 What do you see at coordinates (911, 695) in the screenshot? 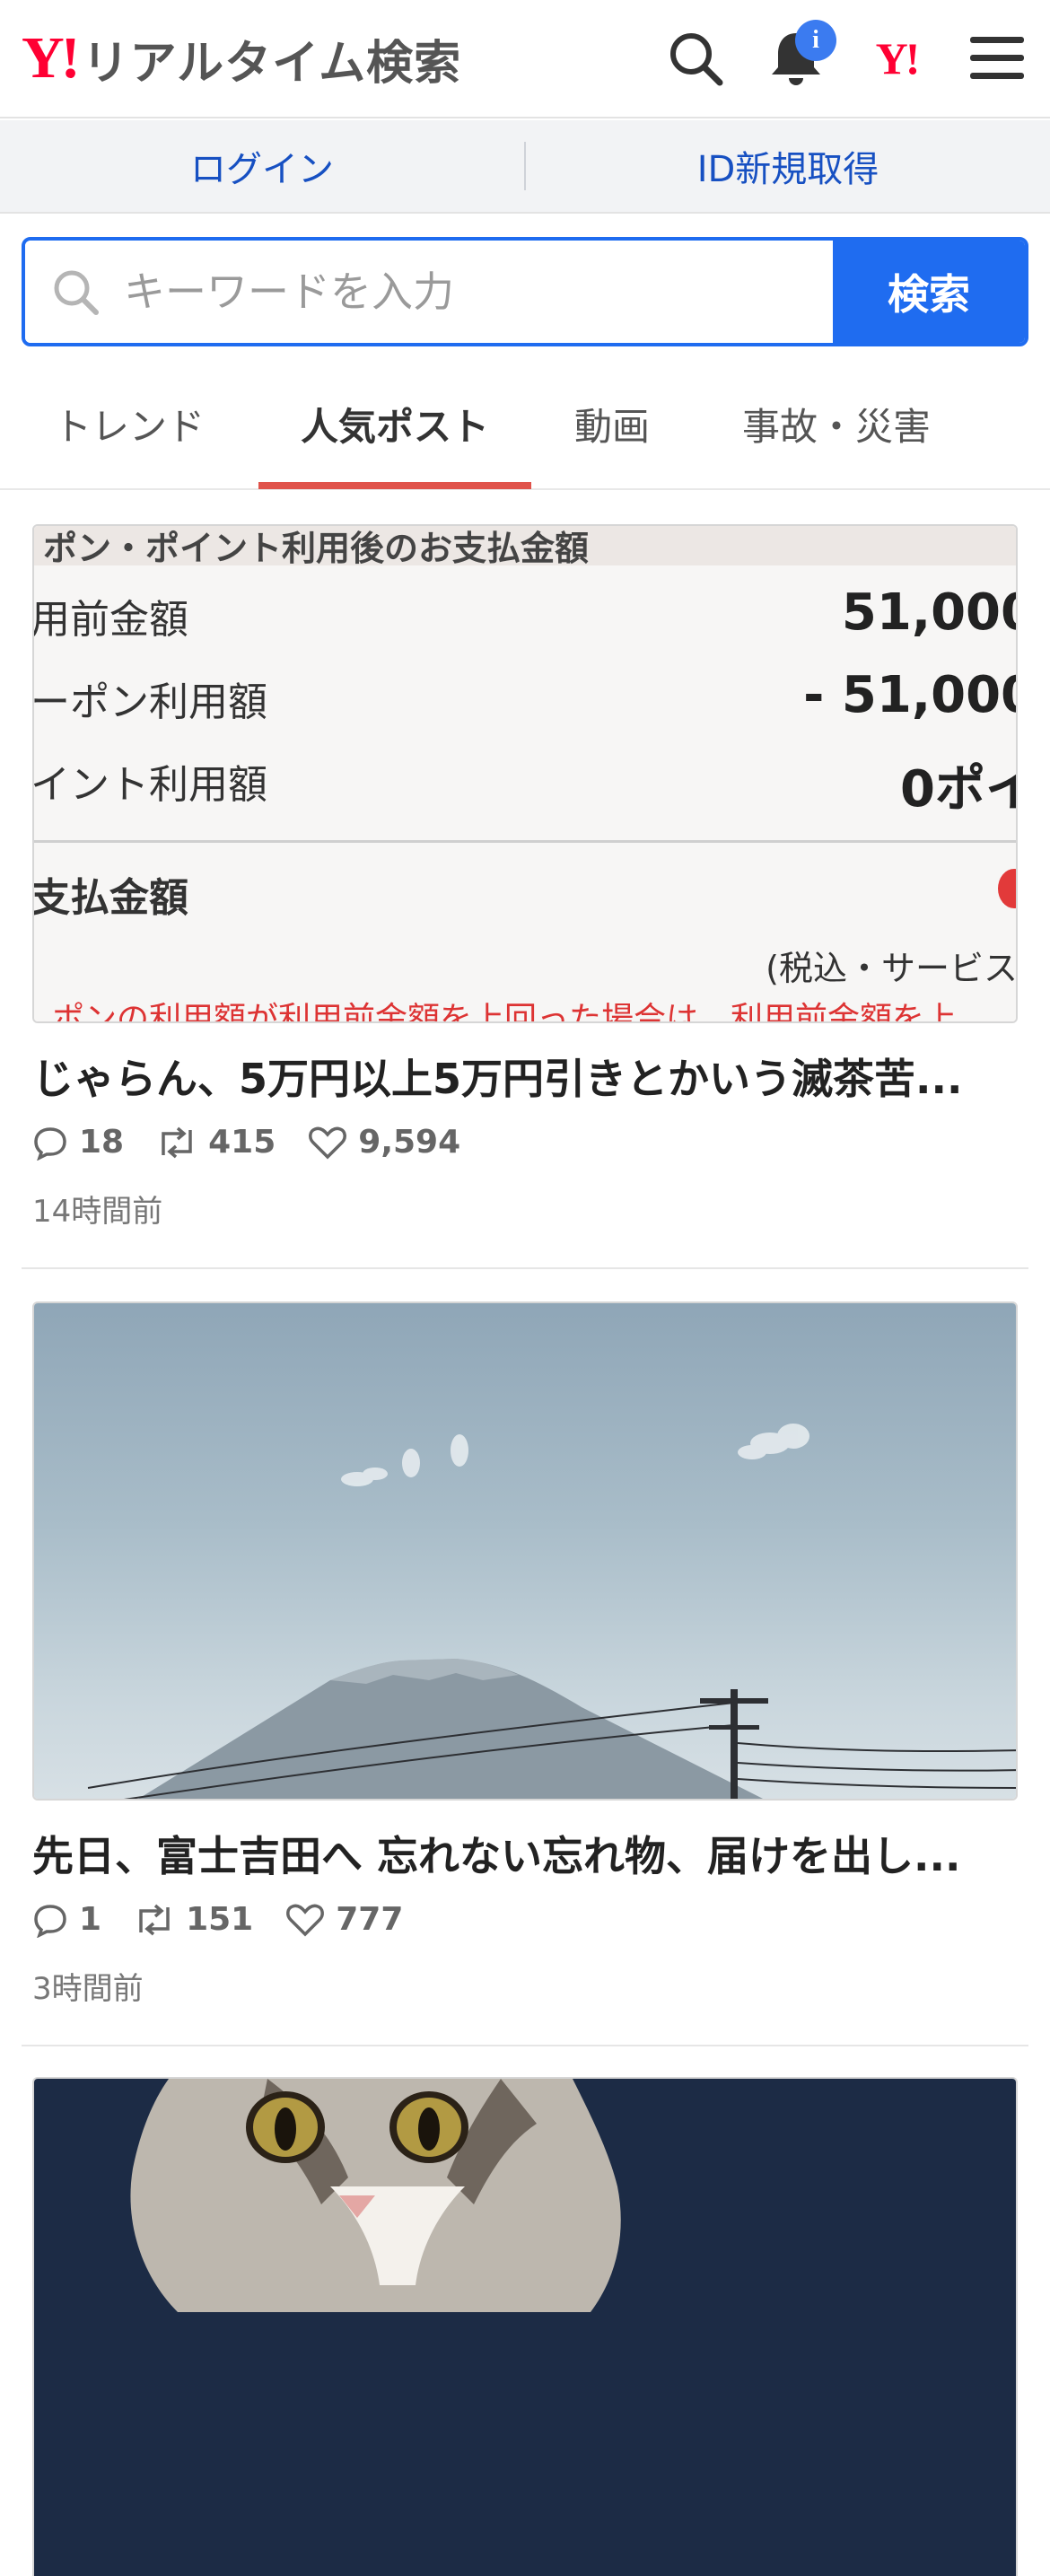
I see `receipt-row-value: - 51,000` at bounding box center [911, 695].